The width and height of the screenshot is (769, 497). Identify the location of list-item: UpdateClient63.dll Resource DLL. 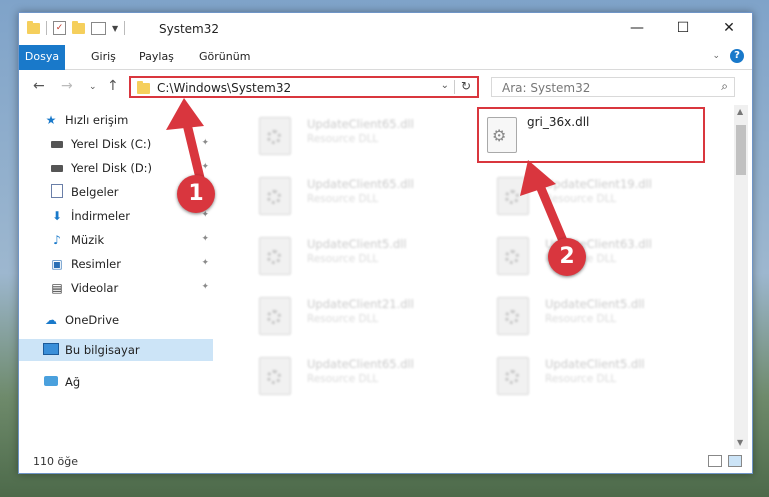
(592, 256).